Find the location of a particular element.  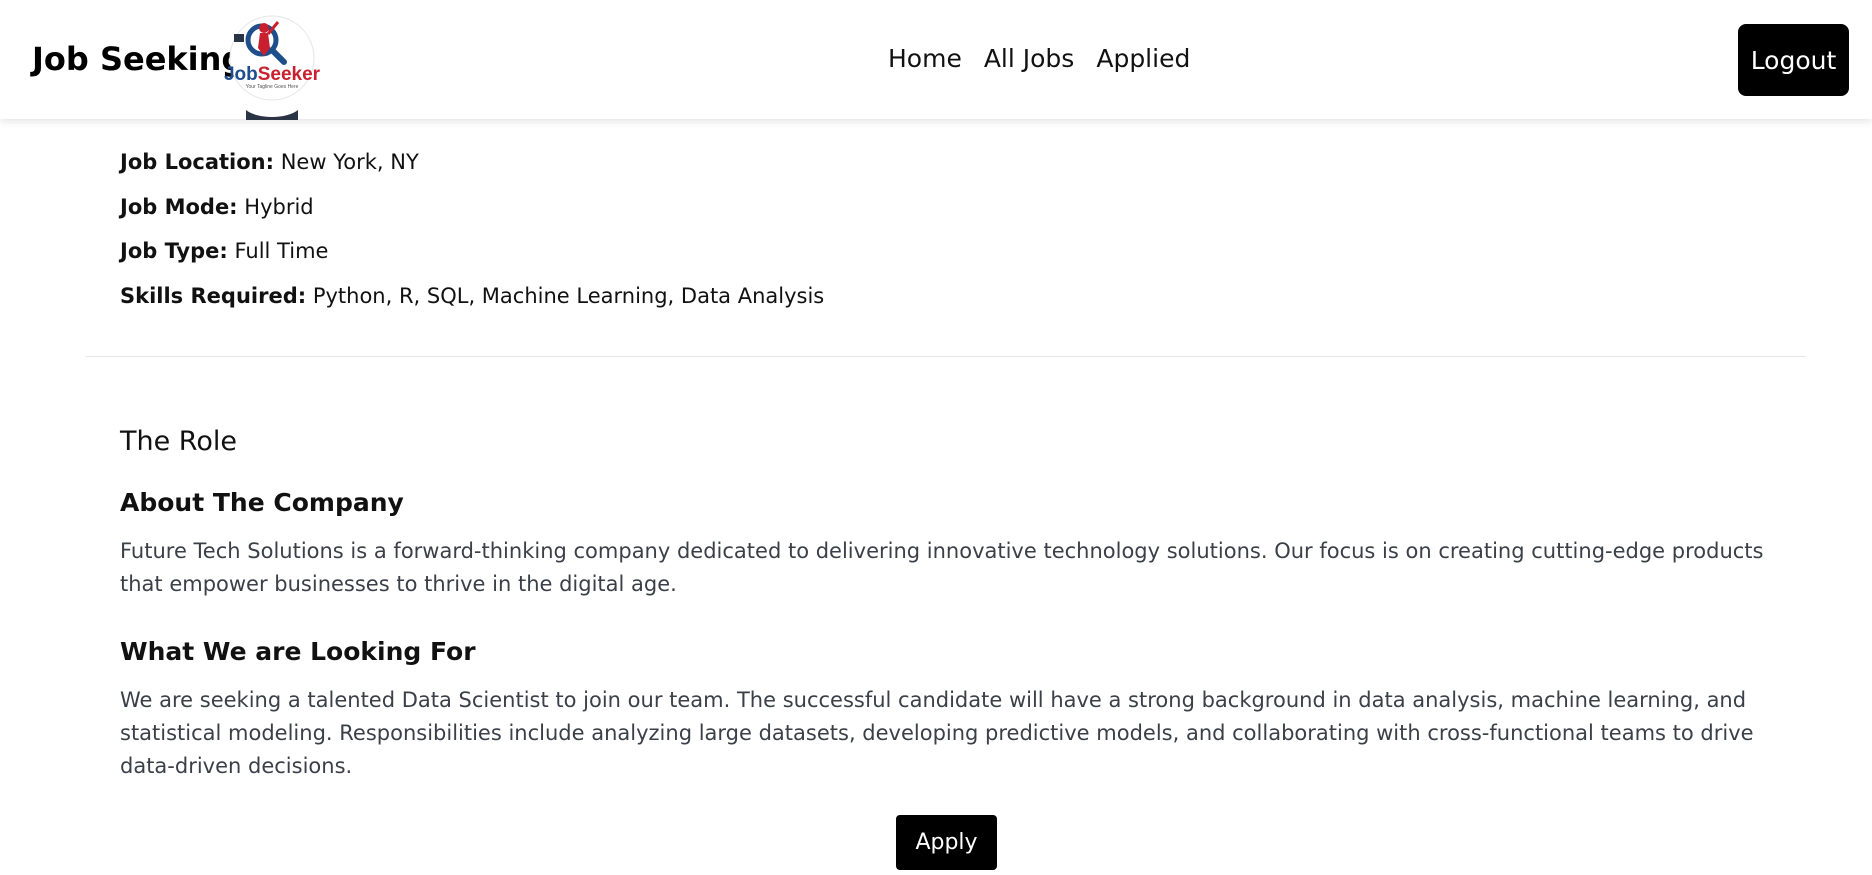

apply-button: Apply is located at coordinates (946, 842).